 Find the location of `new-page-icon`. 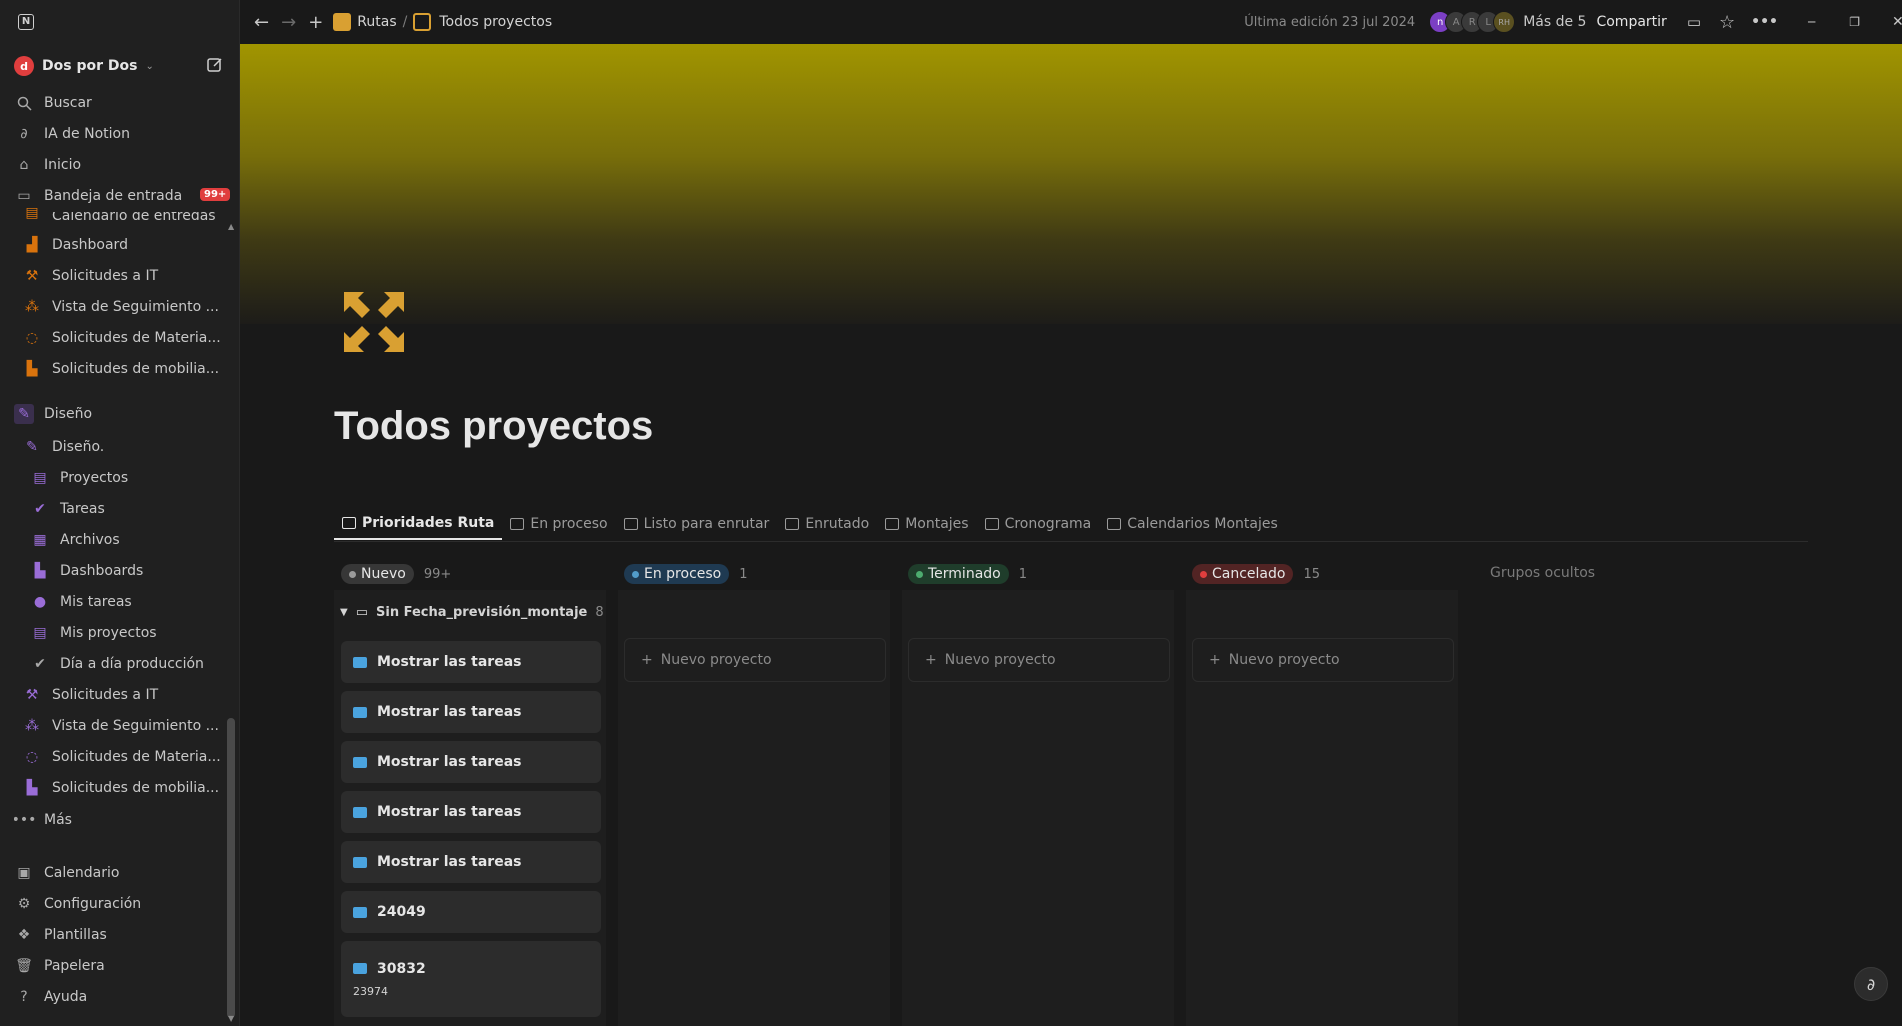

new-page-icon is located at coordinates (216, 66).